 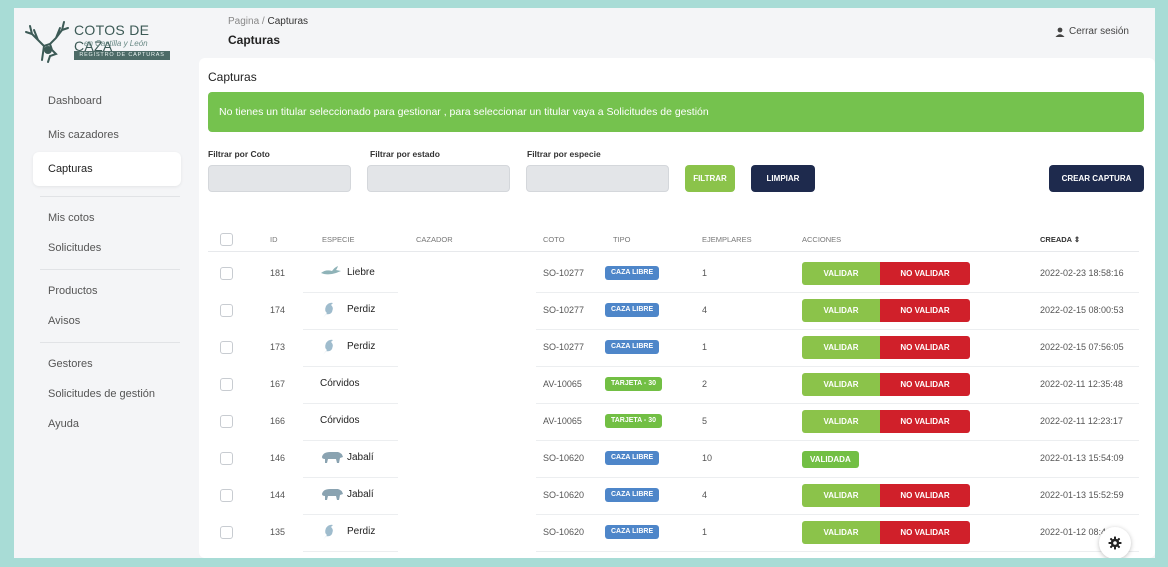 I want to click on filter-especie-label: Filtrar por especie, so click(x=564, y=154).